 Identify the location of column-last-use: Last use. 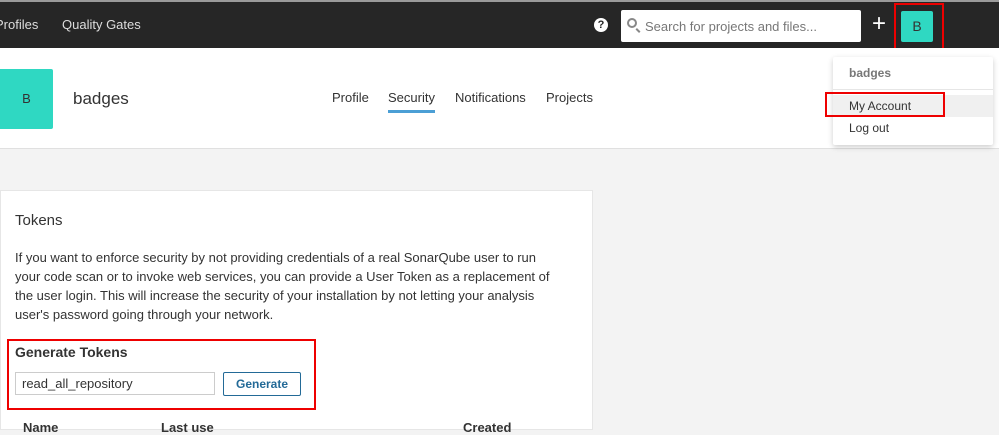
(187, 427).